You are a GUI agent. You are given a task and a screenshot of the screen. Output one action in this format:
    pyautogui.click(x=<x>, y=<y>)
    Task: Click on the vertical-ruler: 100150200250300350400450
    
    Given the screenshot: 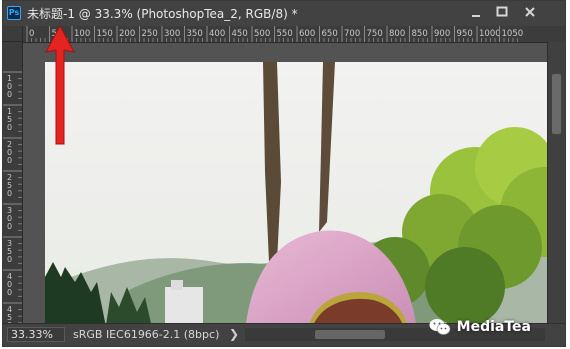 What is the action you would take?
    pyautogui.click(x=13, y=183)
    